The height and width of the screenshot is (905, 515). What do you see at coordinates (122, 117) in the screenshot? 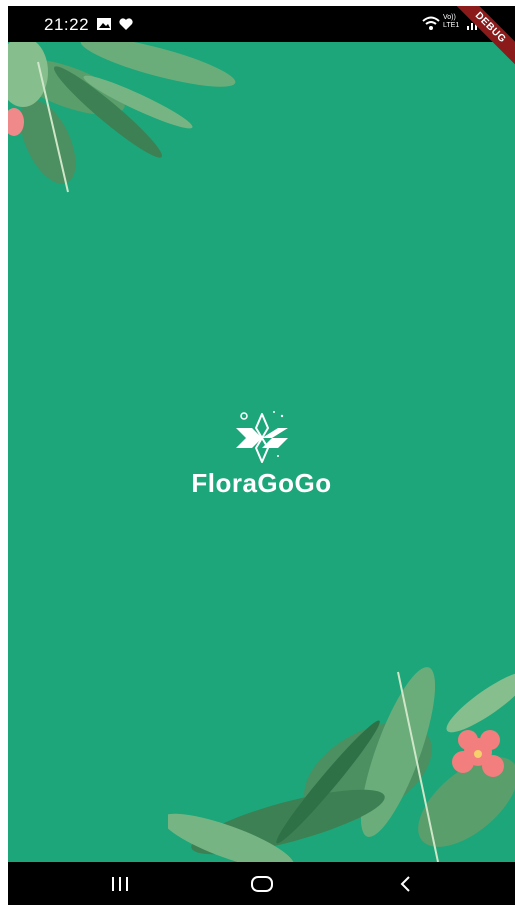
I see `tropical-leaves-top-left` at bounding box center [122, 117].